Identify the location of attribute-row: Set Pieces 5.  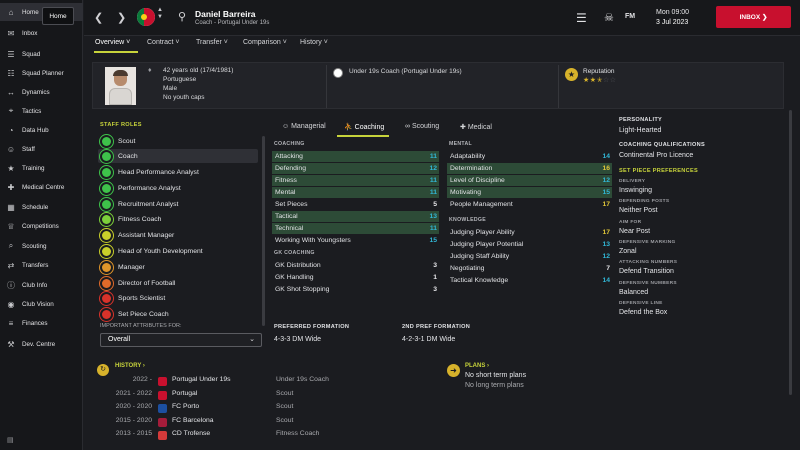
(355, 204).